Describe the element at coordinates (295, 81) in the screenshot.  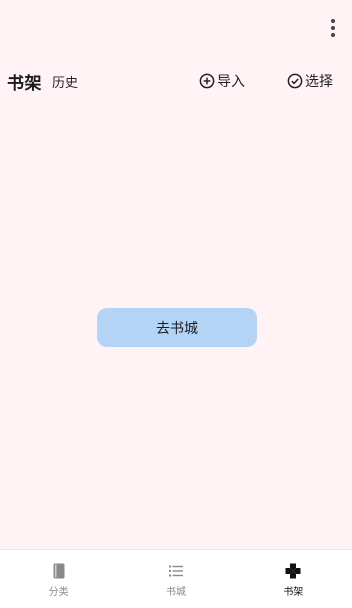
I see `check-circle-icon` at that location.